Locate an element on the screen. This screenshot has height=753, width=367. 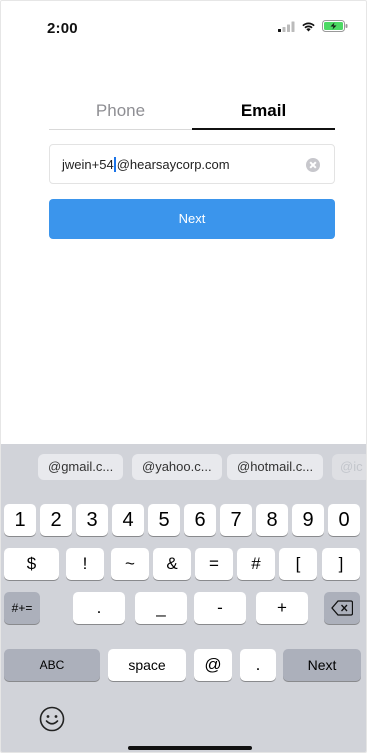
key-1: 1 is located at coordinates (20, 520).